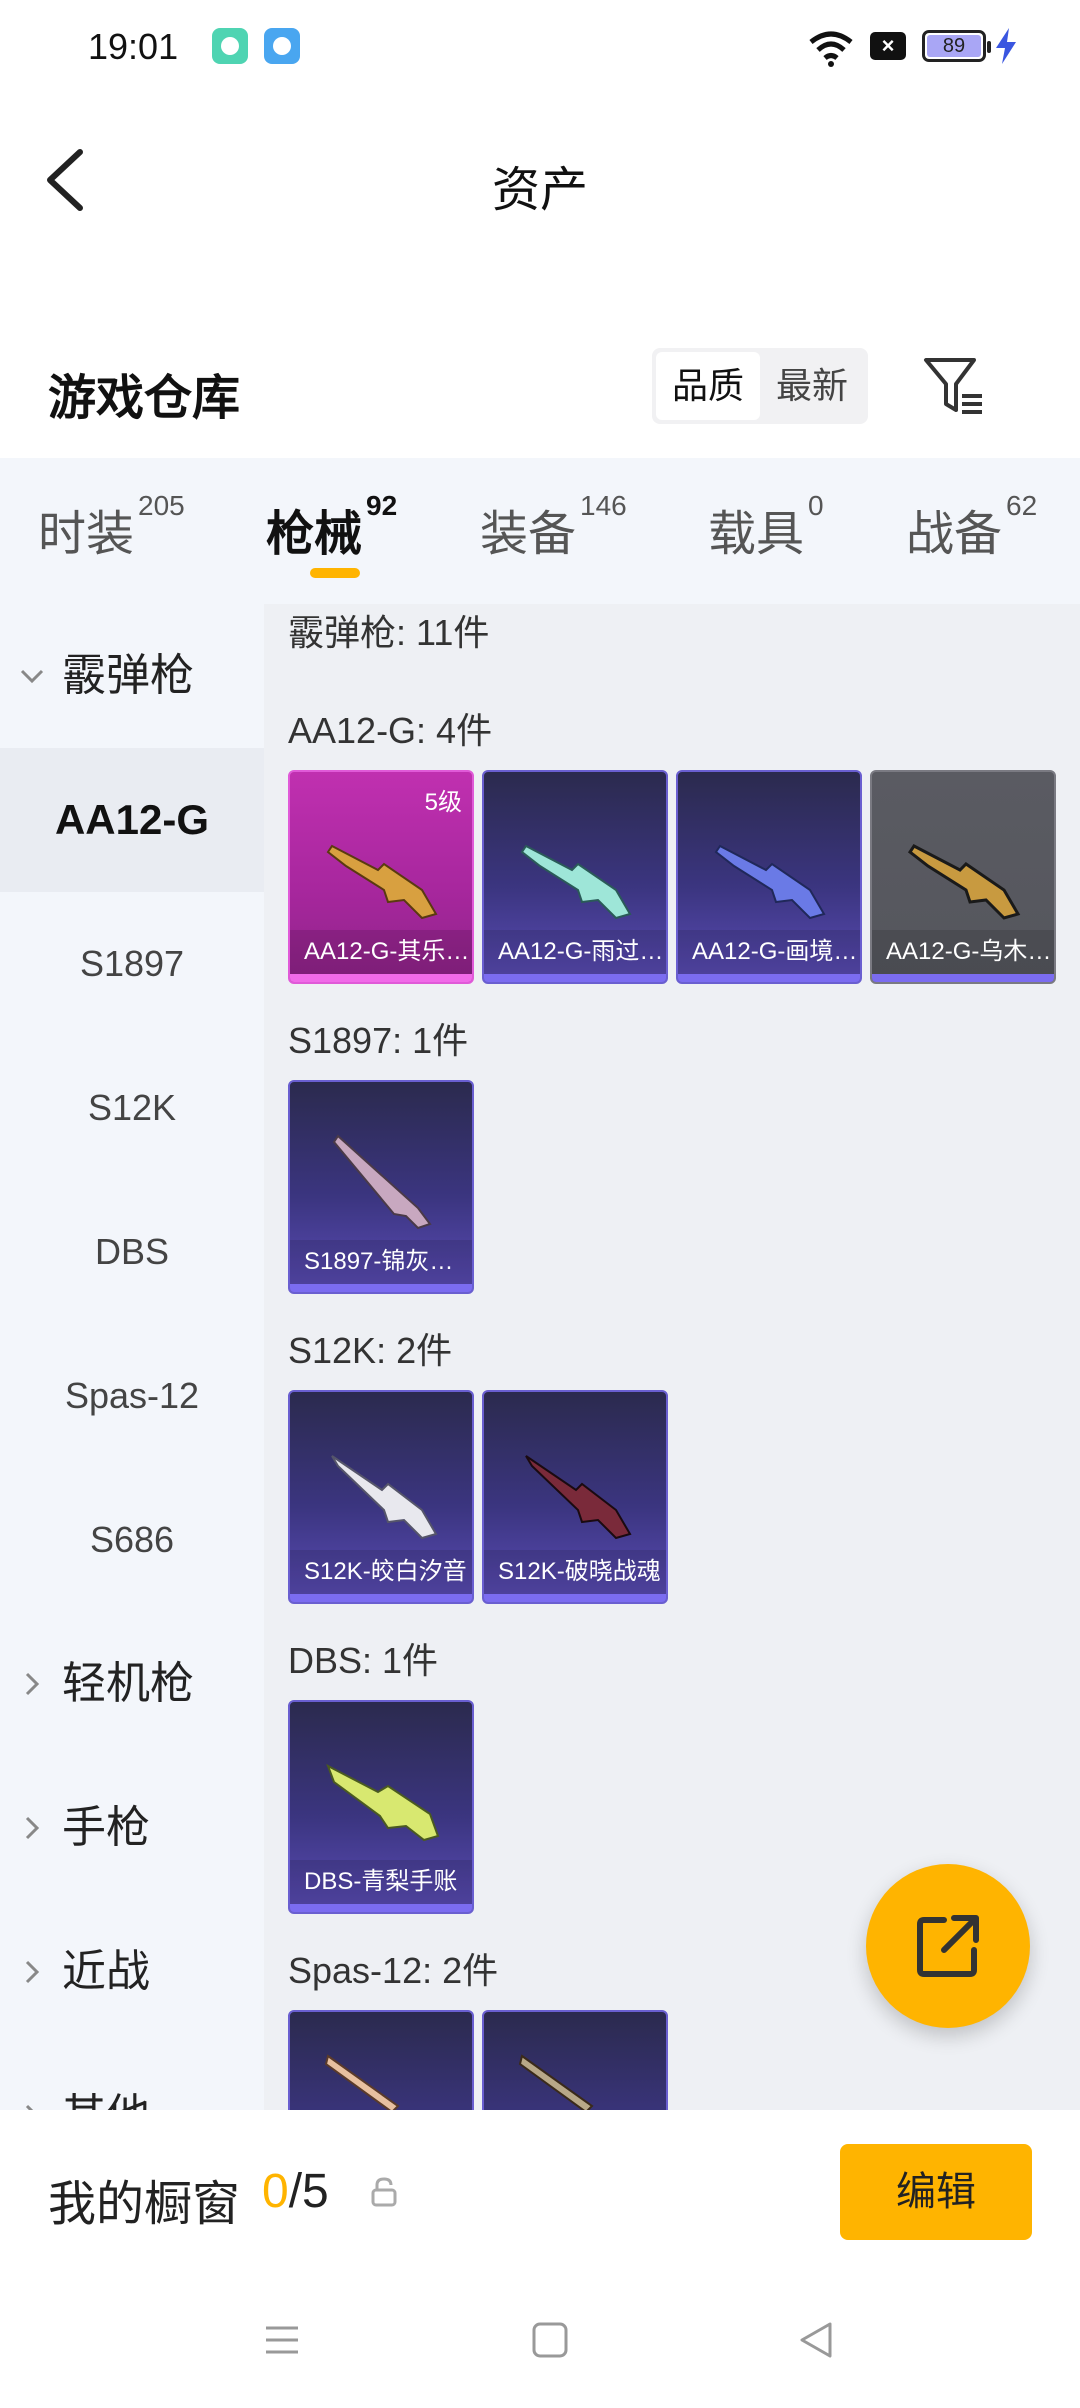 The image size is (1080, 2408). I want to click on sidebar-group-lmg: 轻机枪, so click(132, 1684).